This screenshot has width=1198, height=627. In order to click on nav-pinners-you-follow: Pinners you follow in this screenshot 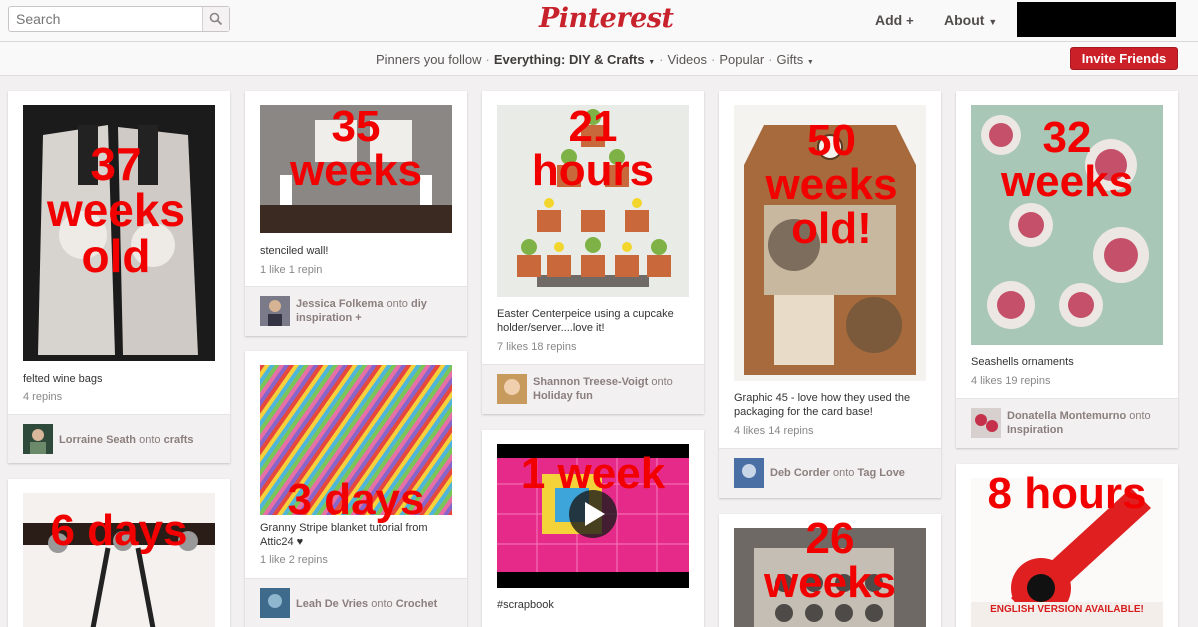, I will do `click(429, 59)`.